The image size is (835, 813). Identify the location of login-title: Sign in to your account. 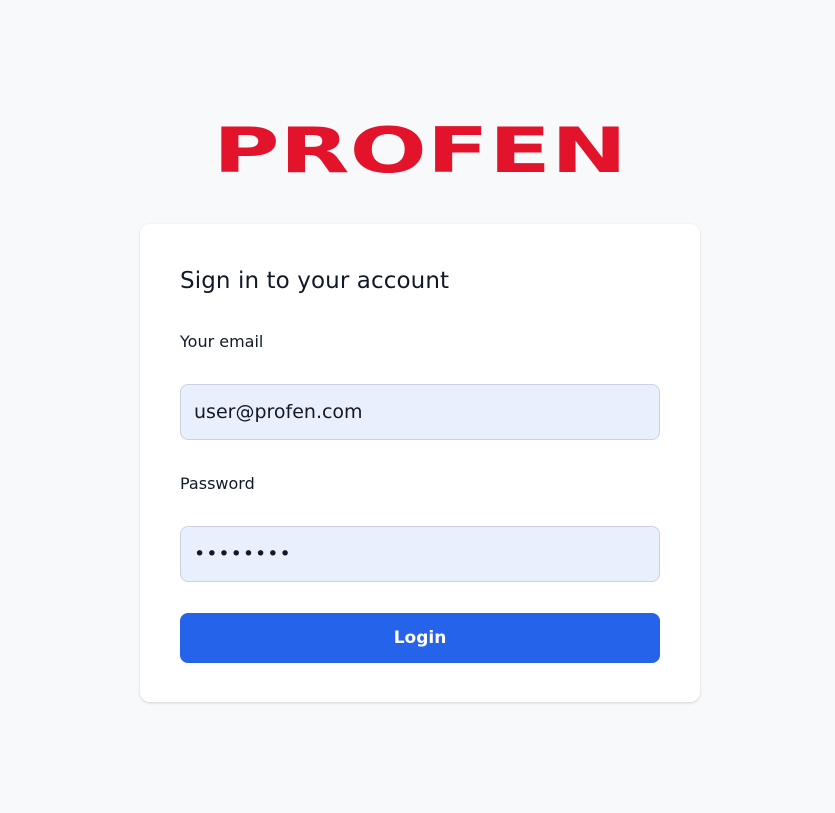
(315, 281).